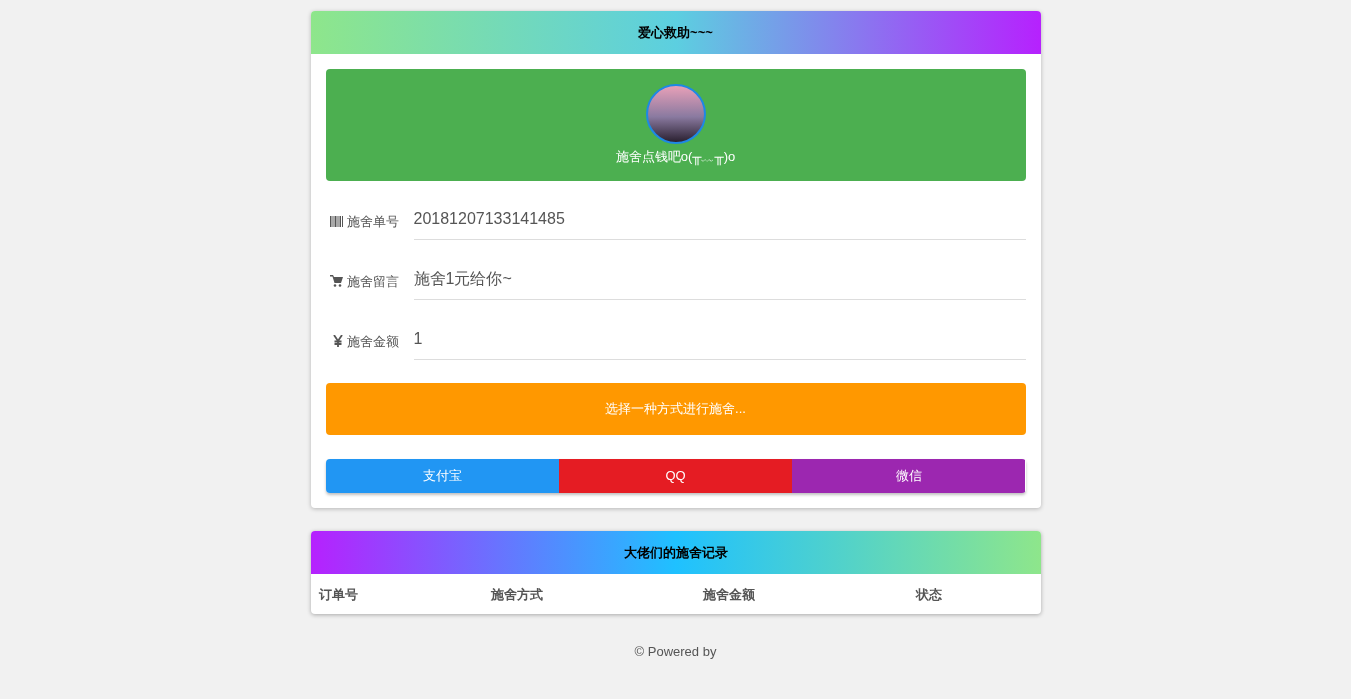 Image resolution: width=1351 pixels, height=699 pixels. I want to click on footer-text: © Powered by, so click(675, 652).